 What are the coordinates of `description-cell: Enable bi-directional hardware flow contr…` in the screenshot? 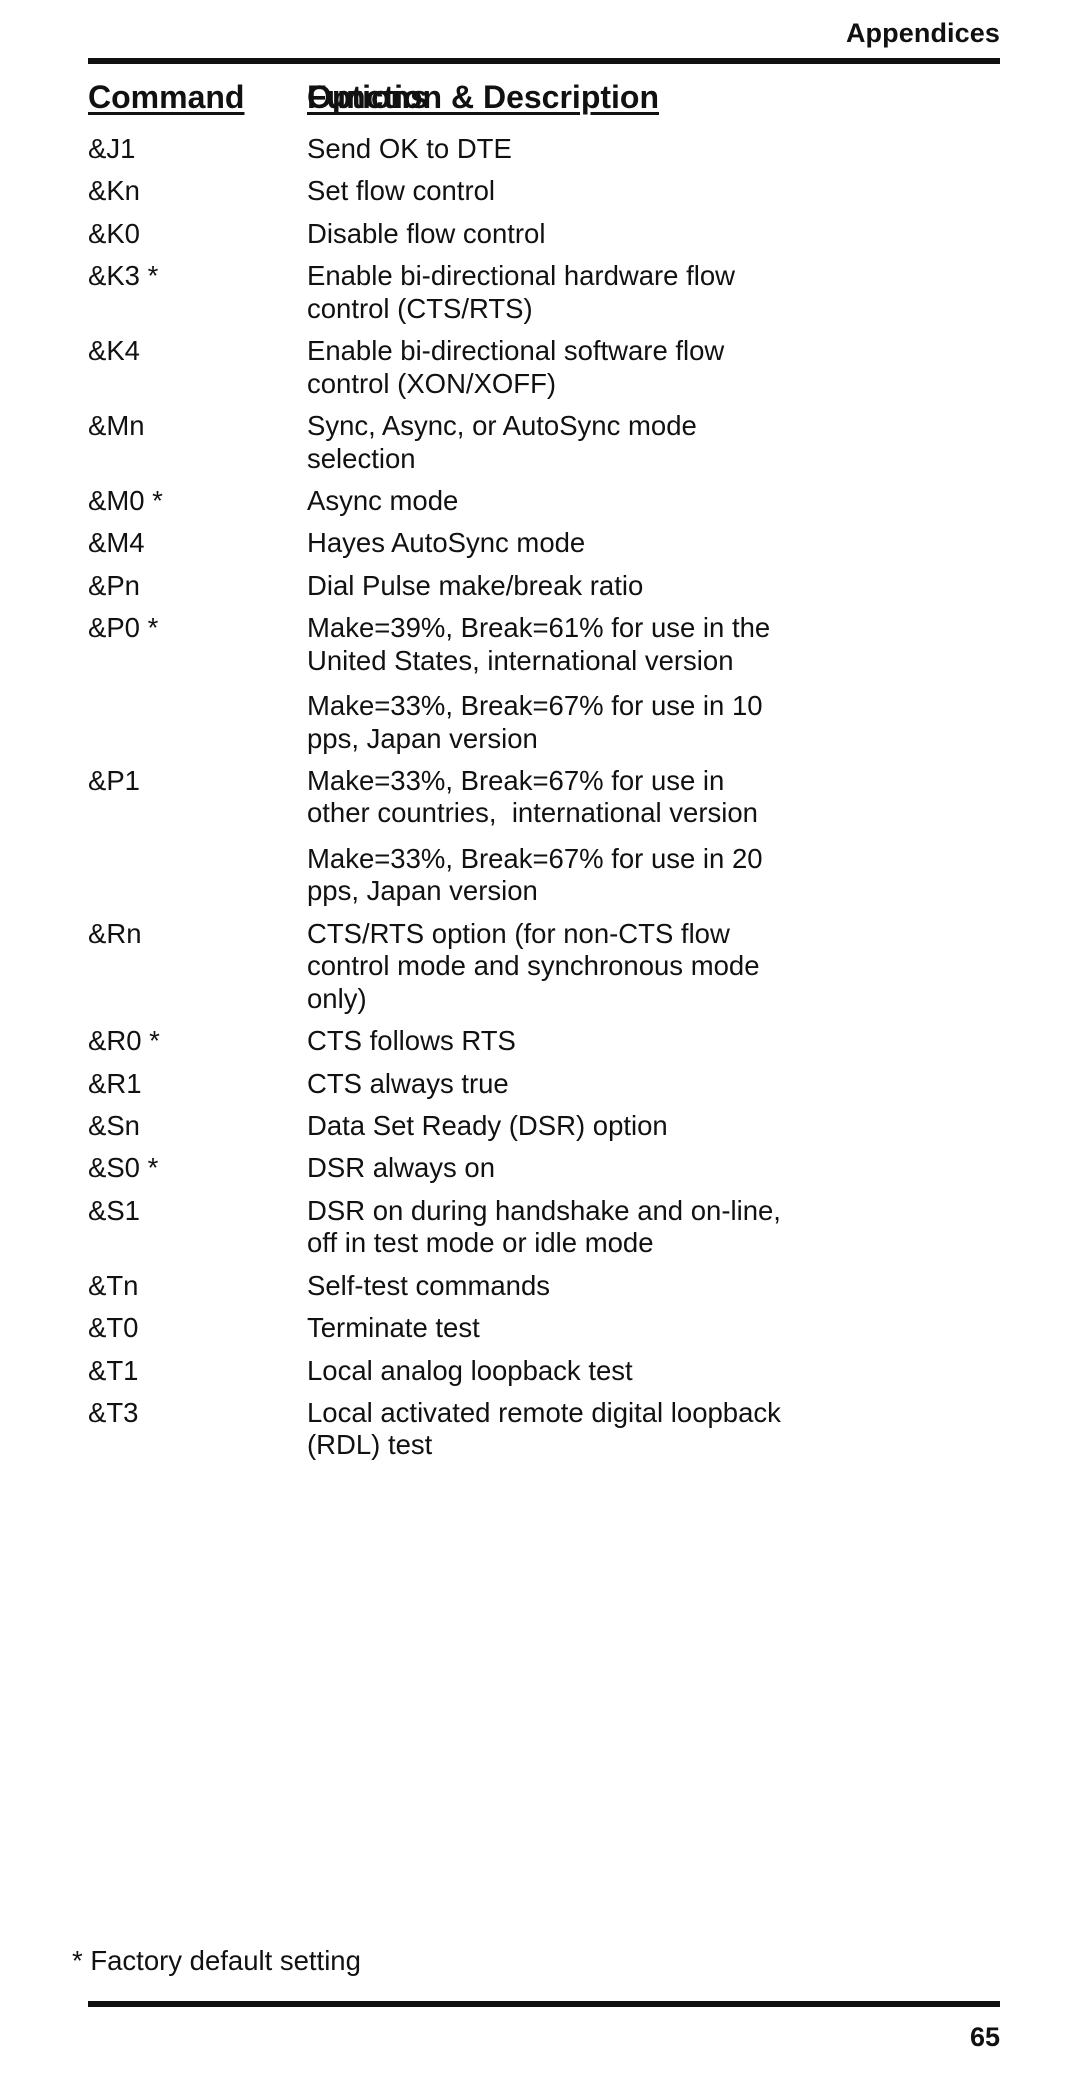 It's located at (693, 292).